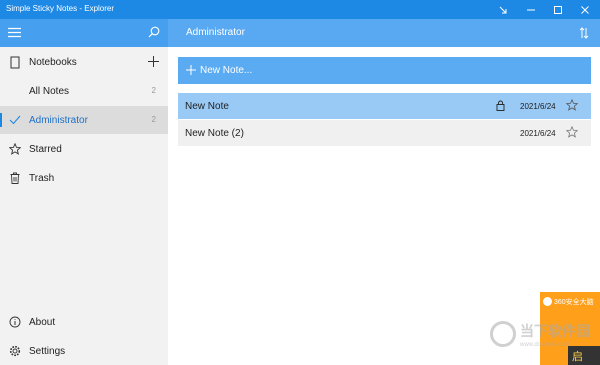  I want to click on sidebar-item-label: Administrator, so click(58, 120).